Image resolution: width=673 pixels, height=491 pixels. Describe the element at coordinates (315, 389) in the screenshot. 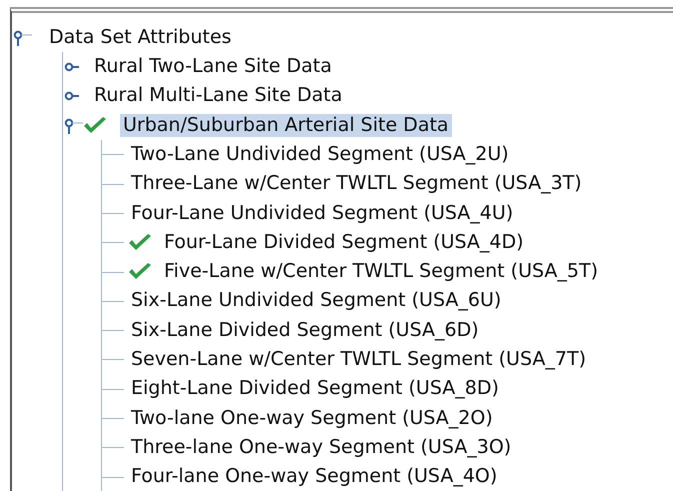

I see `tree-node-label: Eight-Lane Divided Segment (USA_8D)` at that location.